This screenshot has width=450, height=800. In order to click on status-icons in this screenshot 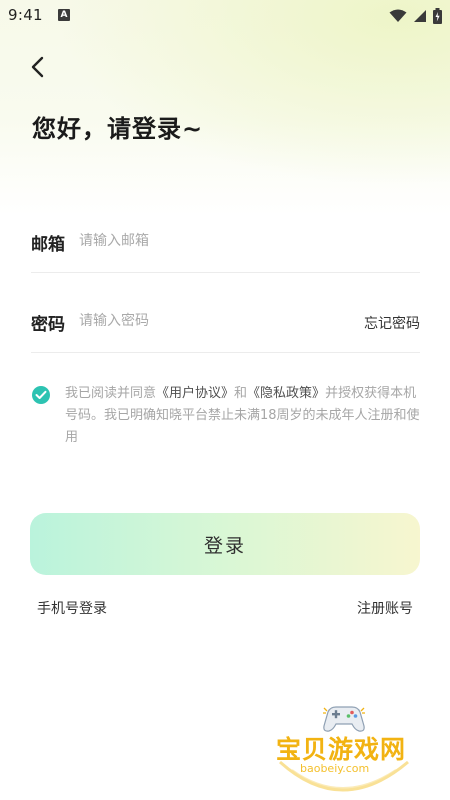, I will do `click(415, 16)`.